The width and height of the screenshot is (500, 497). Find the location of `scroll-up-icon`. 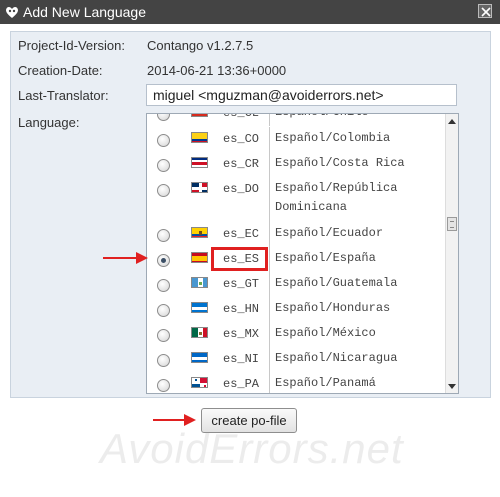

scroll-up-icon is located at coordinates (452, 122).